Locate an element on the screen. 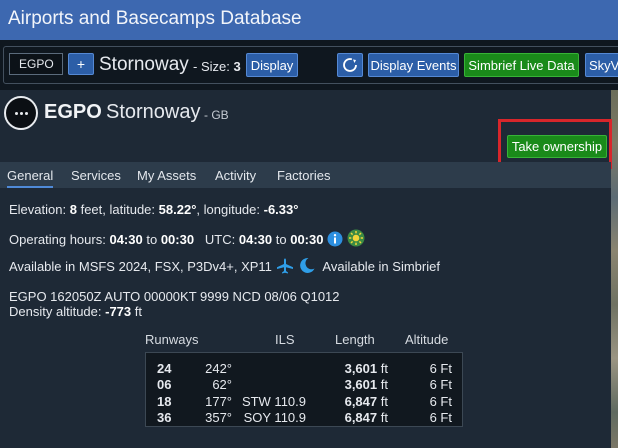  utc-label: UTC: is located at coordinates (220, 239).